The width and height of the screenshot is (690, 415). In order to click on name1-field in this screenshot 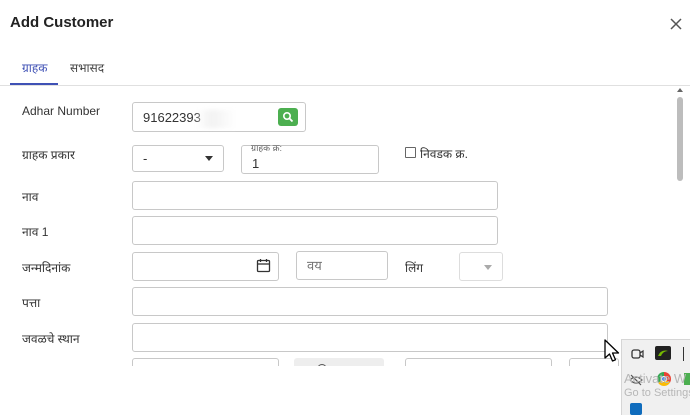, I will do `click(315, 230)`.